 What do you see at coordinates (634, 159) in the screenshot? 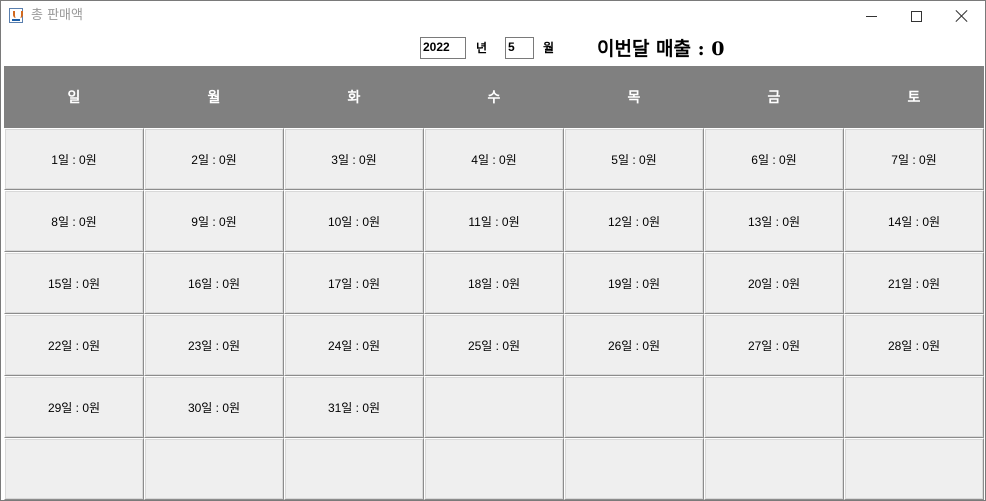
I see `day-button: 5일 : 0원` at bounding box center [634, 159].